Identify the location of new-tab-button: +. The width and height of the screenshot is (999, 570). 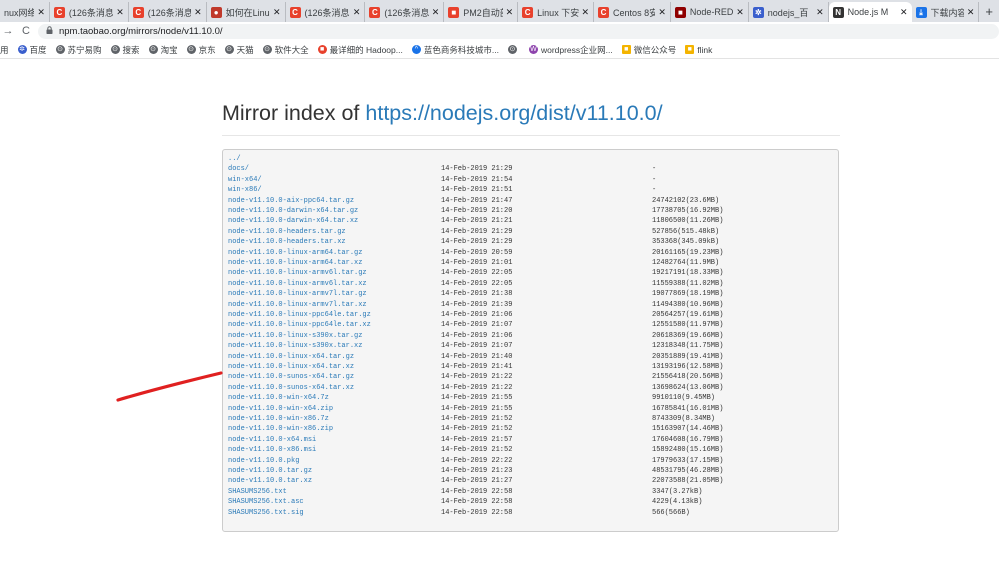
(989, 12).